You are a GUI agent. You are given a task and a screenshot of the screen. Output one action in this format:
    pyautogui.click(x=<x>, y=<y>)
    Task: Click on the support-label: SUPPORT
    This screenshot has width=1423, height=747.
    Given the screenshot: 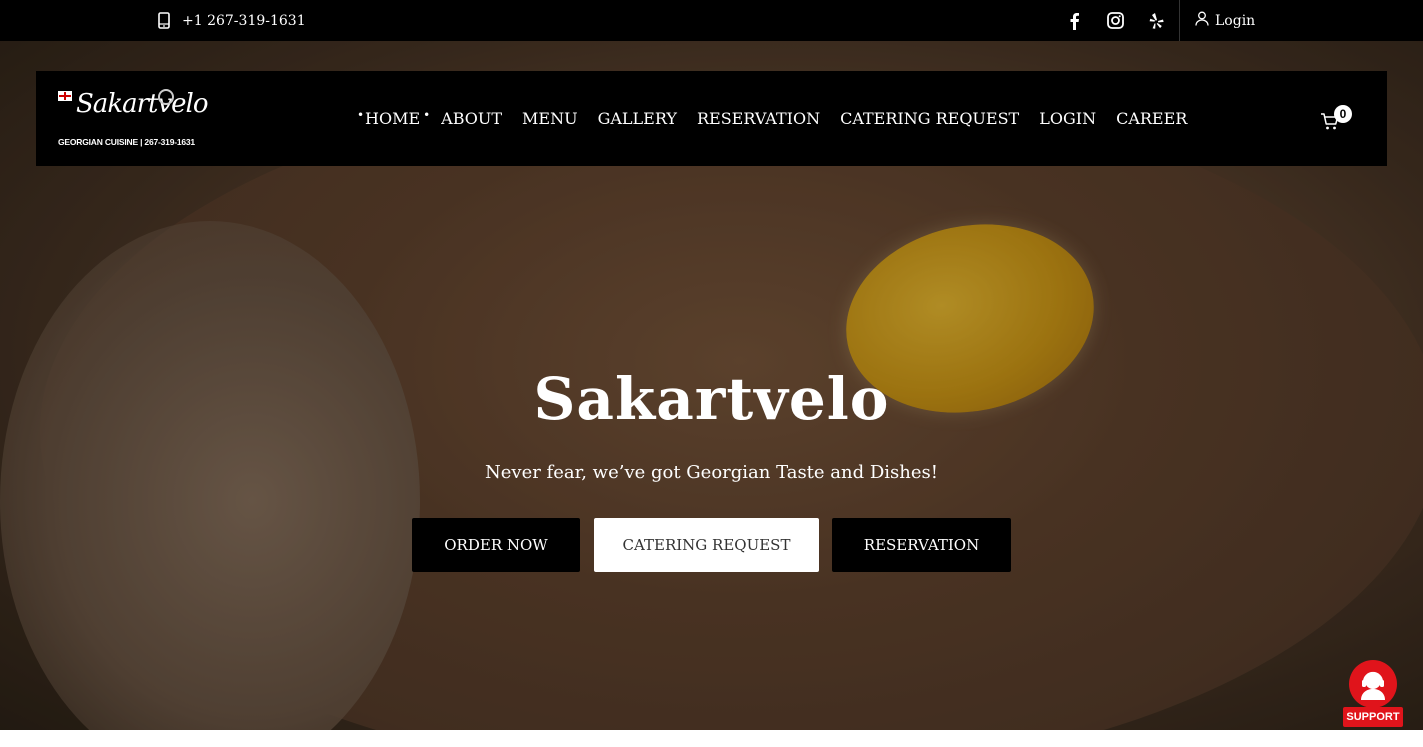 What is the action you would take?
    pyautogui.click(x=1373, y=717)
    